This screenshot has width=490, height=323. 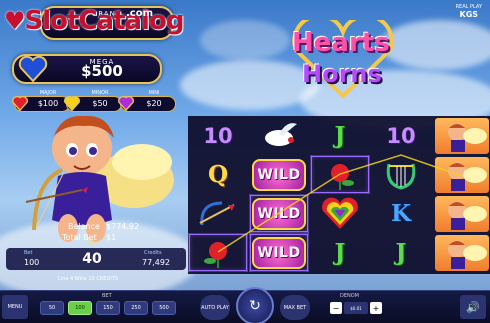 What do you see at coordinates (94, 21) in the screenshot?
I see `watermark-logo: ♥SlotCatalog` at bounding box center [94, 21].